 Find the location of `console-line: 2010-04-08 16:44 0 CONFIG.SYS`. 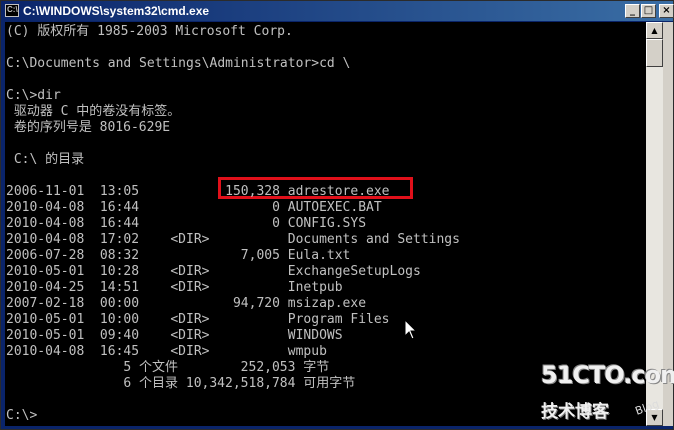

console-line: 2010-04-08 16:44 0 CONFIG.SYS is located at coordinates (186, 223).